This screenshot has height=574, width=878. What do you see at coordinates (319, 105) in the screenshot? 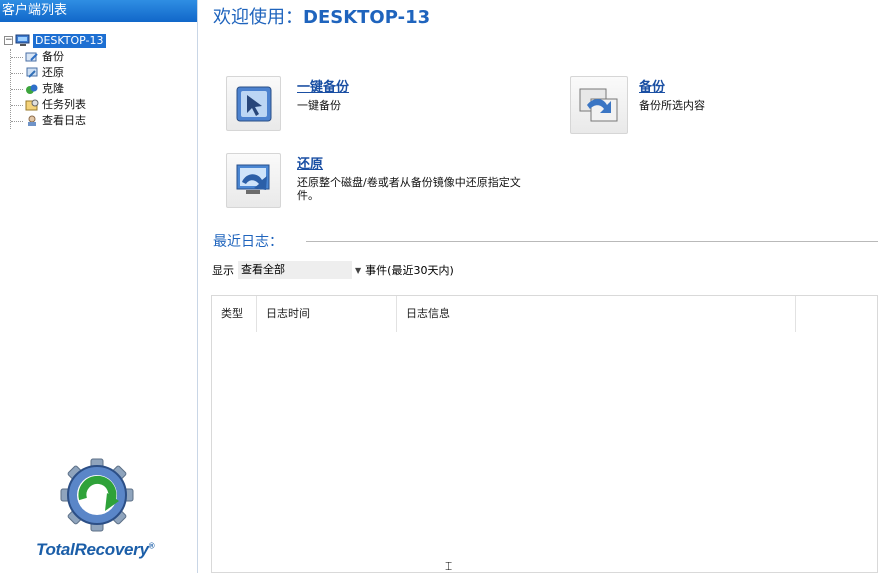
I see `one-click-backup-desc: 一键备份` at bounding box center [319, 105].